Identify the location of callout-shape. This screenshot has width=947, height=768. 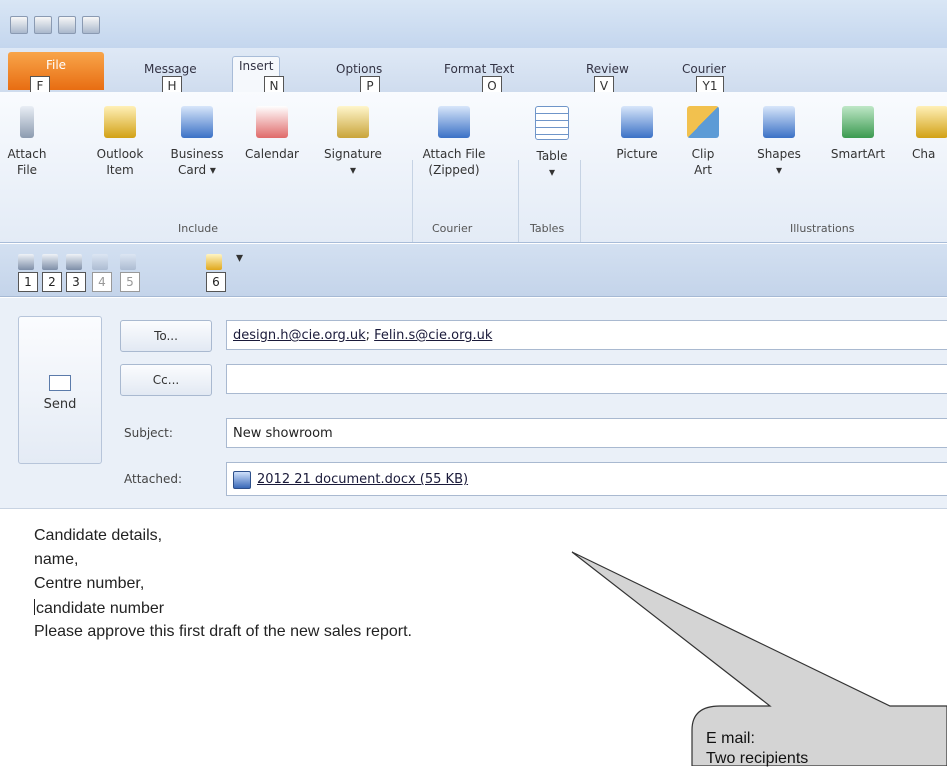
(759, 658).